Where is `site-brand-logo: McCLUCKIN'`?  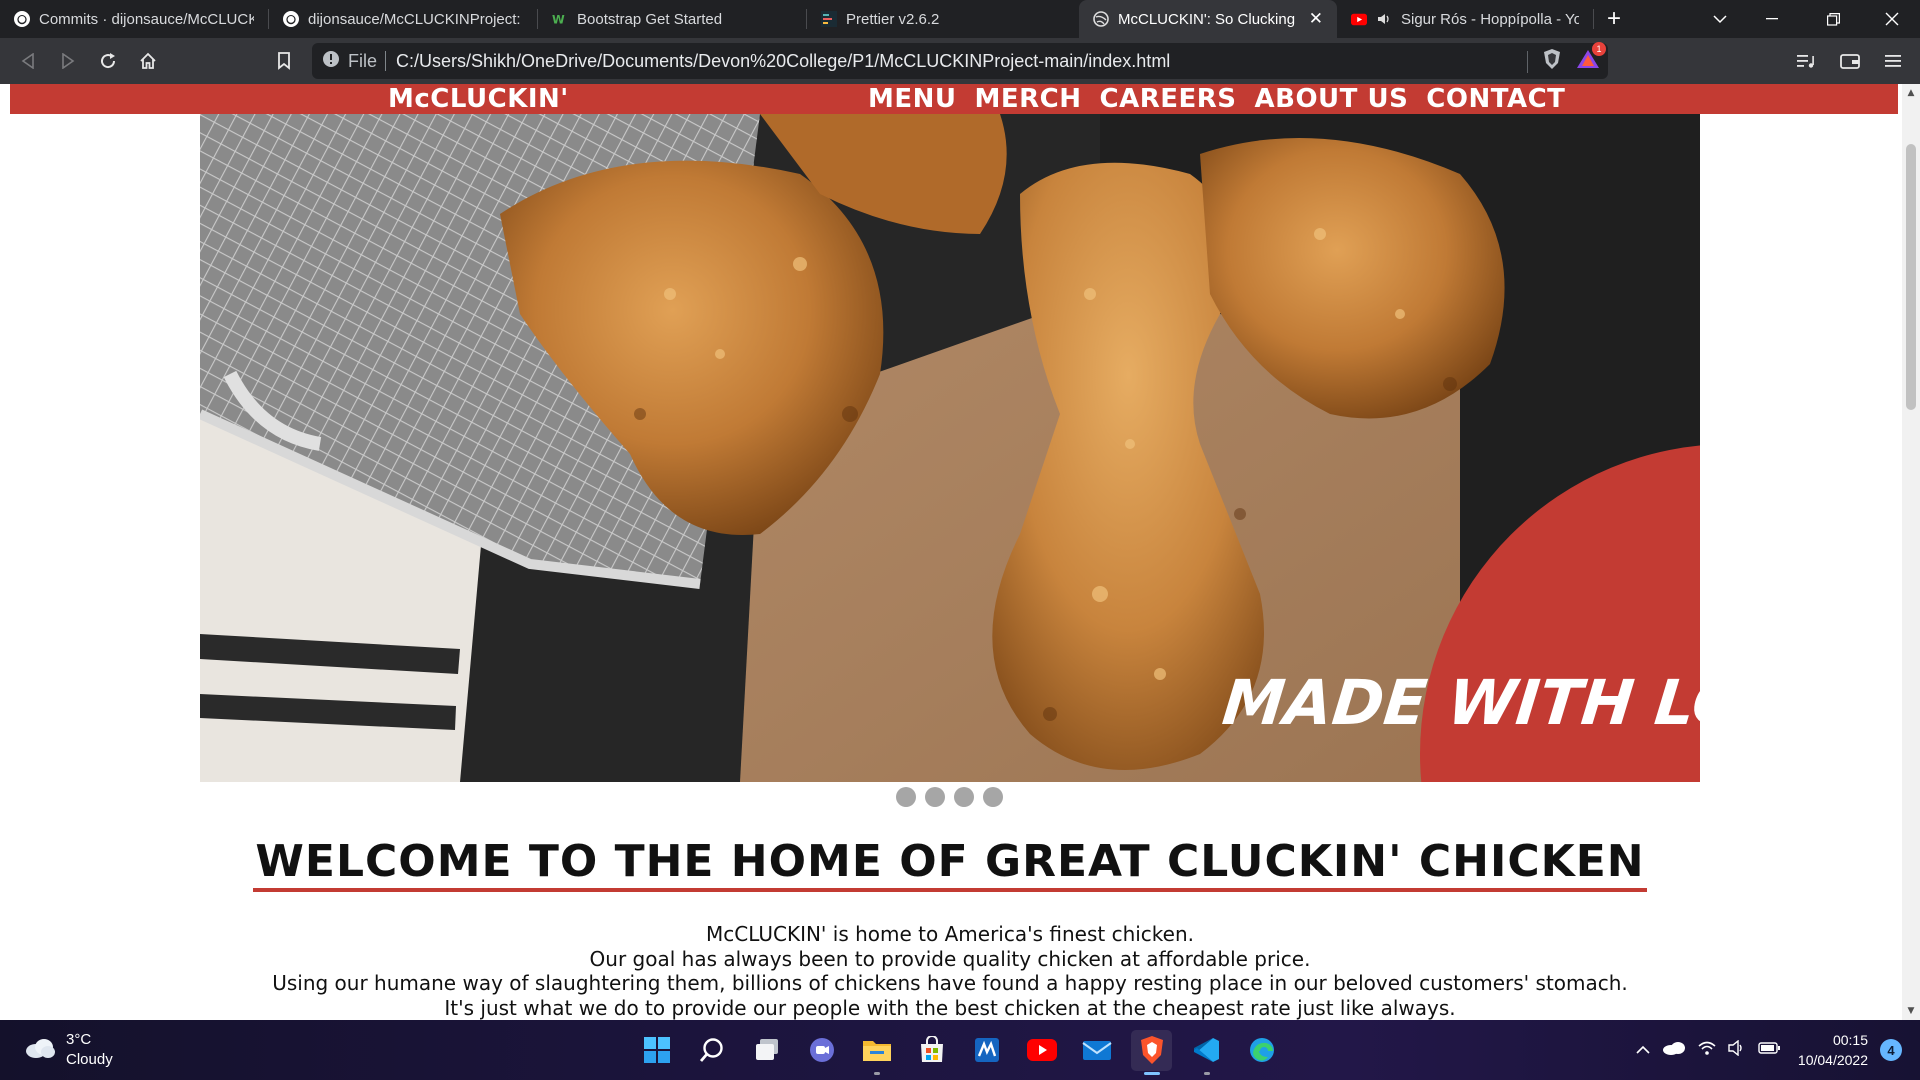
site-brand-logo: McCLUCKIN' is located at coordinates (478, 99).